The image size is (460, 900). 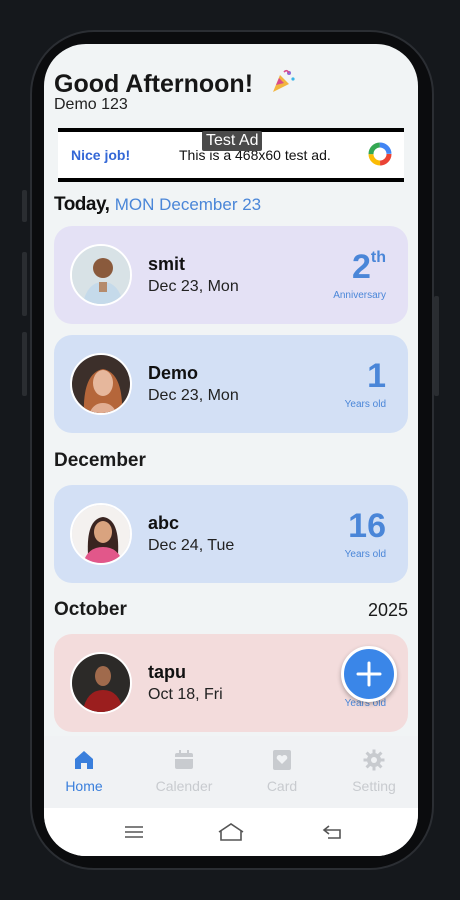 What do you see at coordinates (387, 610) in the screenshot?
I see `section-year: 2025` at bounding box center [387, 610].